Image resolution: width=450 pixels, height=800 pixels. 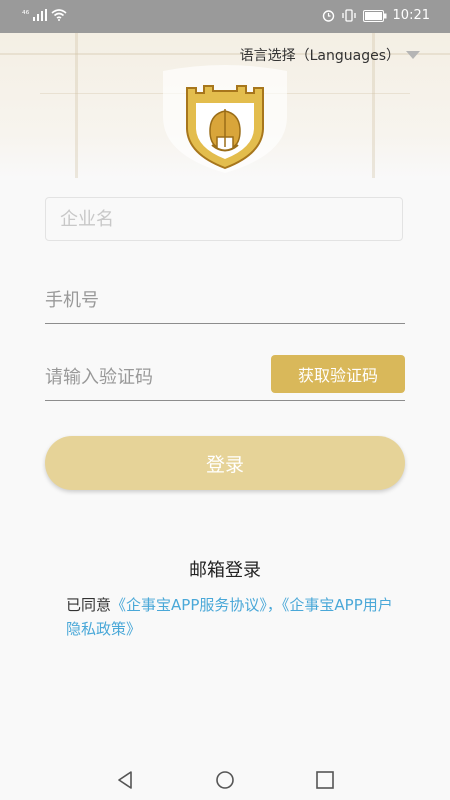 What do you see at coordinates (328, 16) in the screenshot?
I see `alarm-icon` at bounding box center [328, 16].